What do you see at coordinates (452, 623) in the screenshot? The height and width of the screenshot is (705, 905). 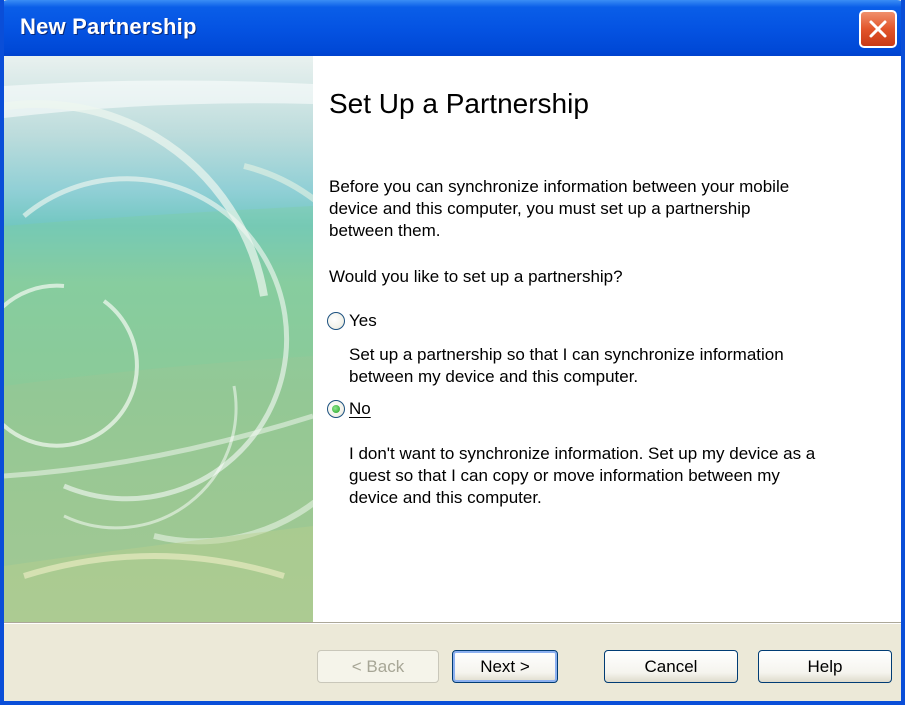 I see `button-bar-separator` at bounding box center [452, 623].